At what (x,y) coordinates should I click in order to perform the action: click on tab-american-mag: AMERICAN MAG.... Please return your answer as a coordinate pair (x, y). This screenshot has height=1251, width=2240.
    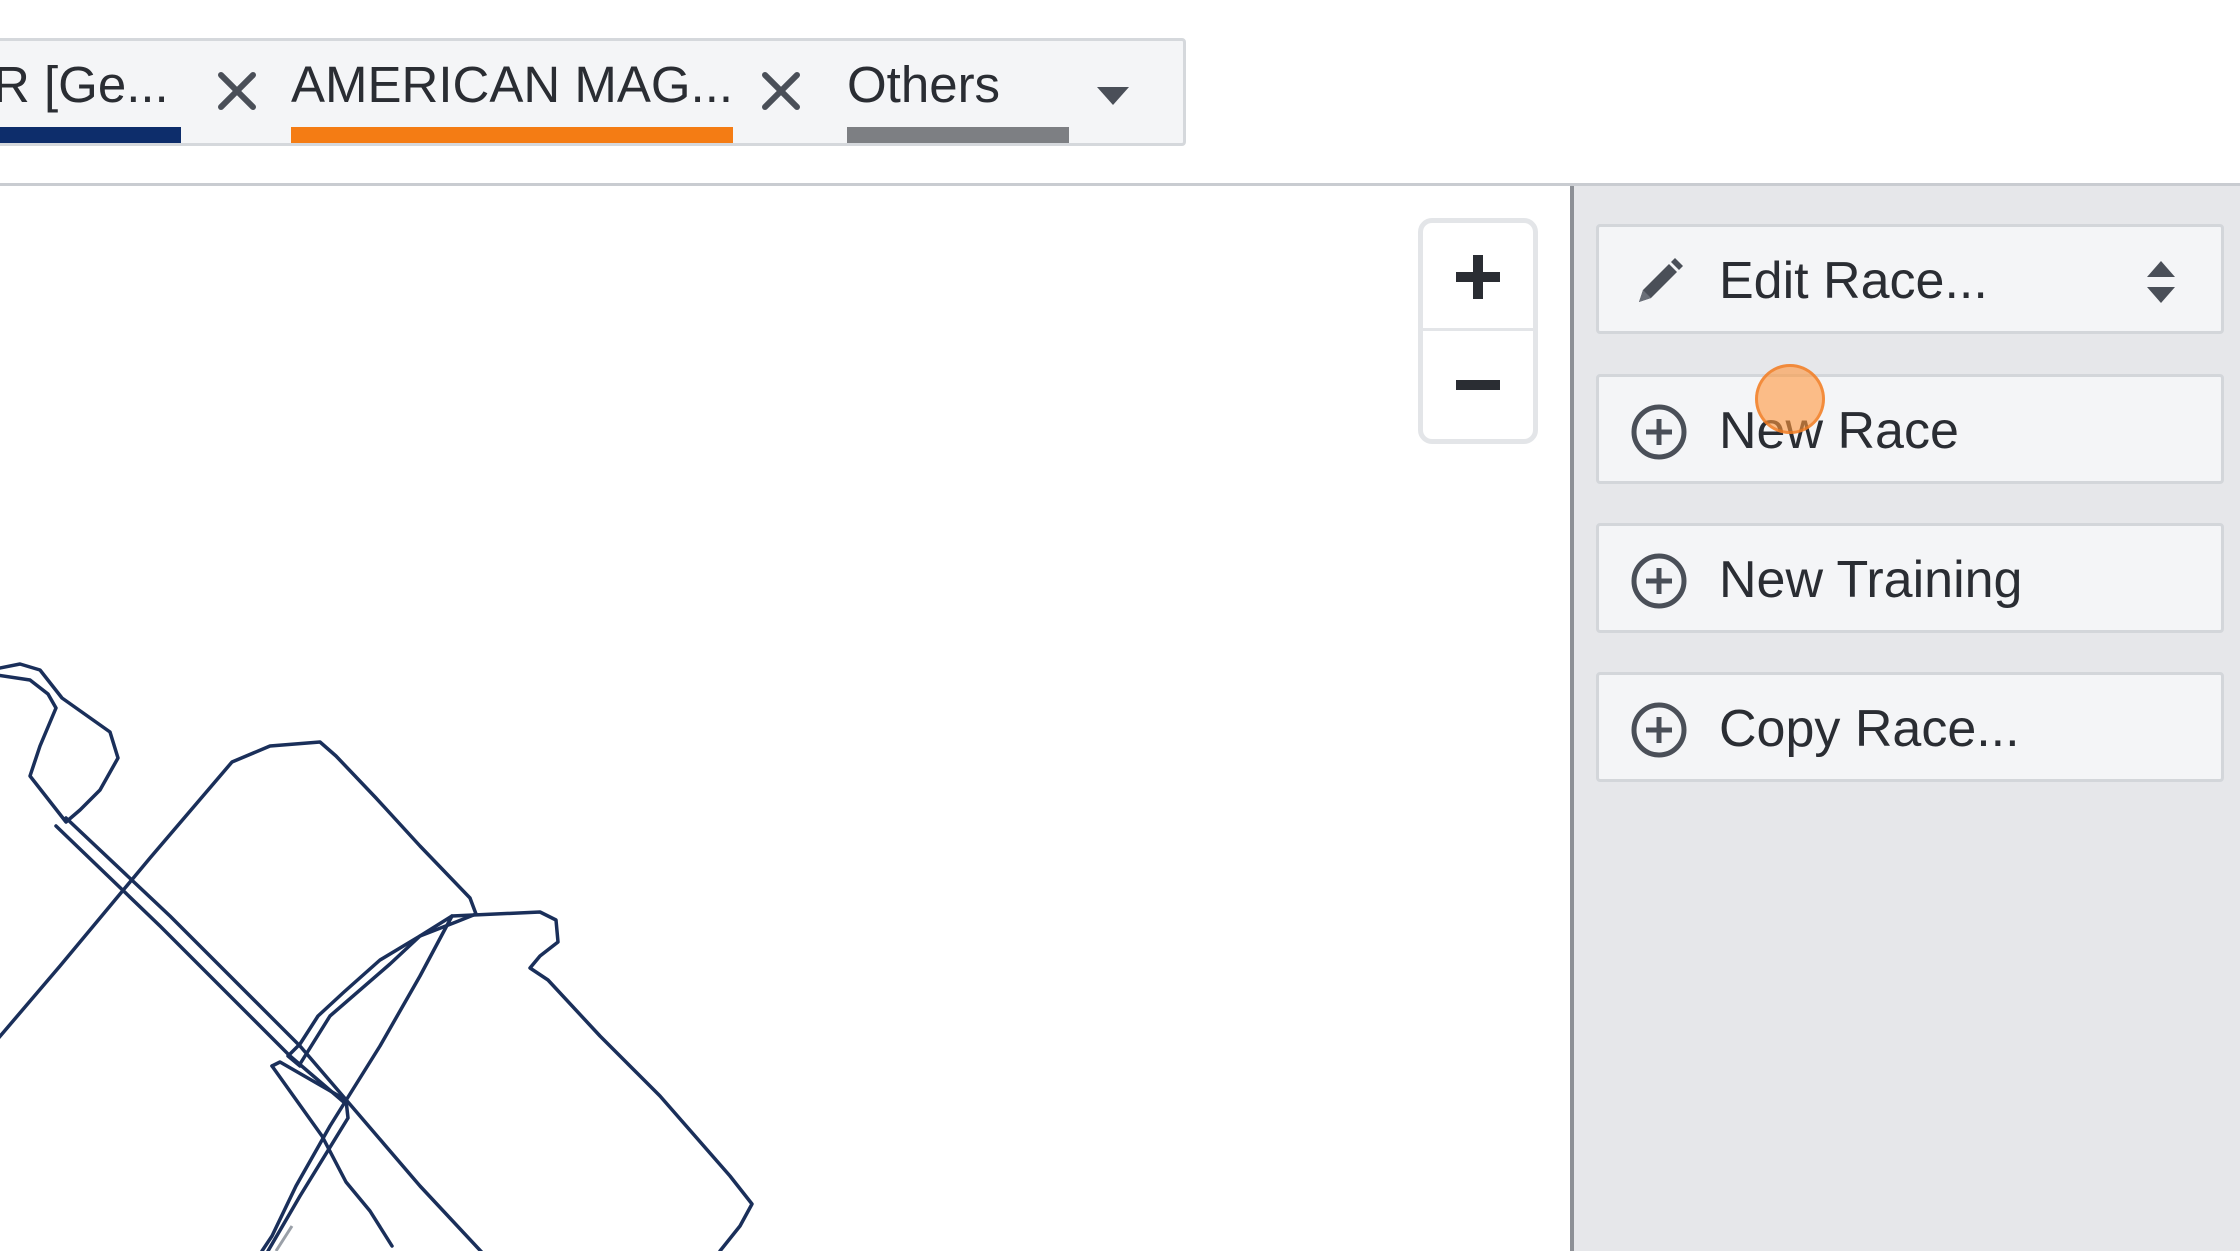
    Looking at the image, I should click on (513, 92).